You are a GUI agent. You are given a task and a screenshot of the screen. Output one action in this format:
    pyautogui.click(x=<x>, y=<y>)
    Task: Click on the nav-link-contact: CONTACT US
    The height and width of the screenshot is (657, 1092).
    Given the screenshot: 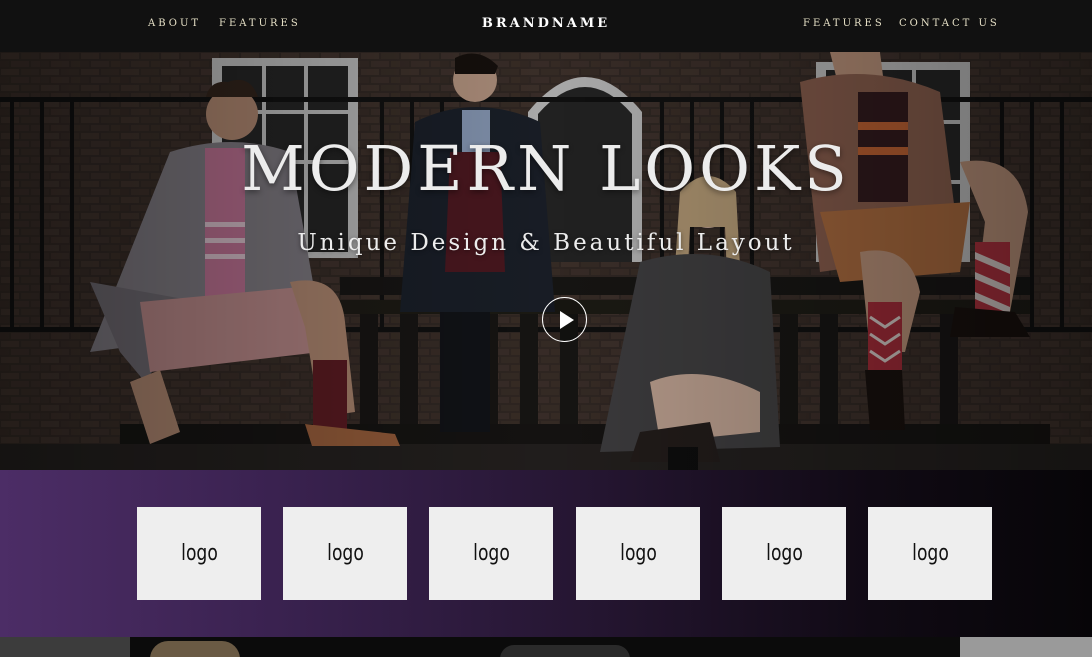 What is the action you would take?
    pyautogui.click(x=949, y=23)
    